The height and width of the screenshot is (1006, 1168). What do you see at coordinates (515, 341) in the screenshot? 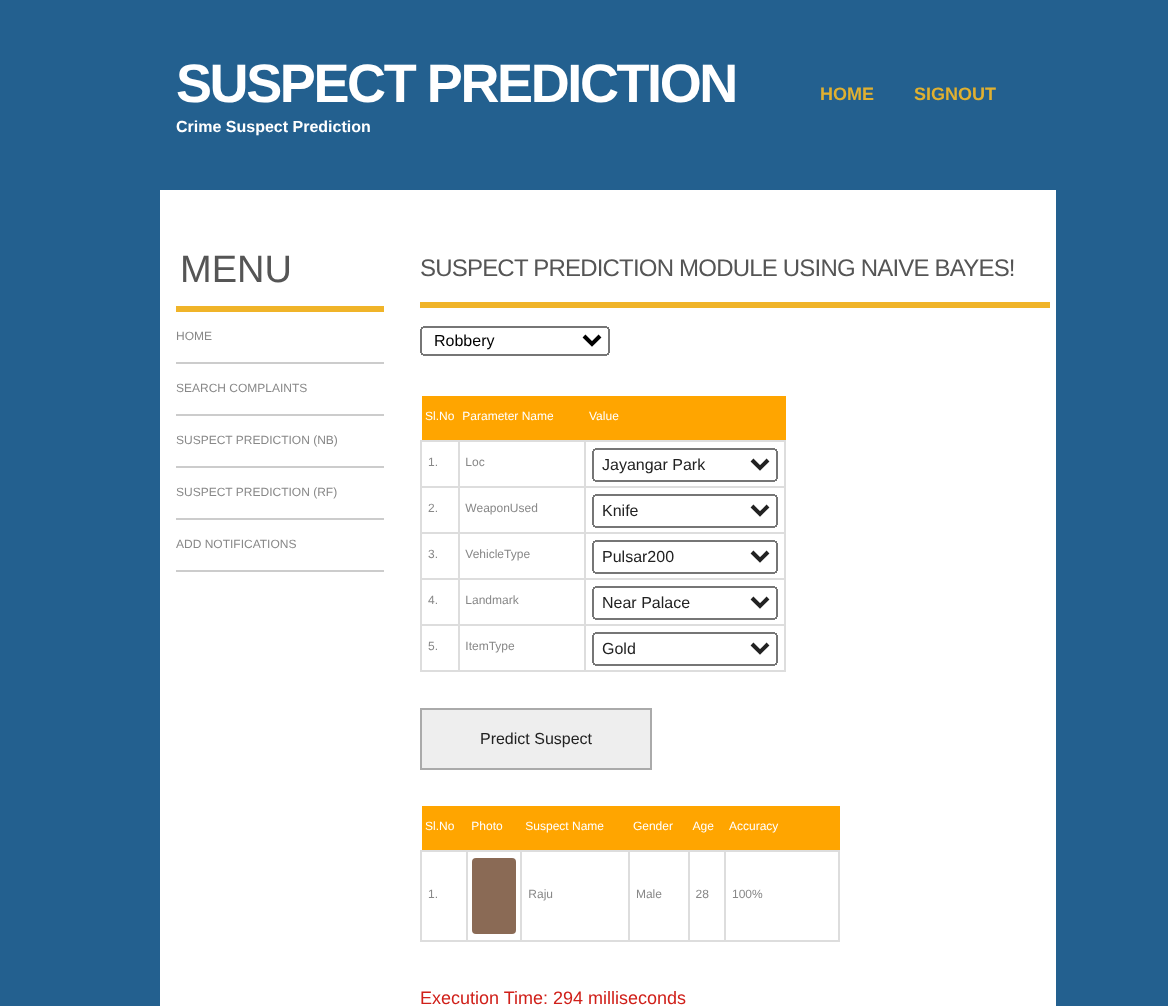
I see `crime-type-dropdown: Robbery` at bounding box center [515, 341].